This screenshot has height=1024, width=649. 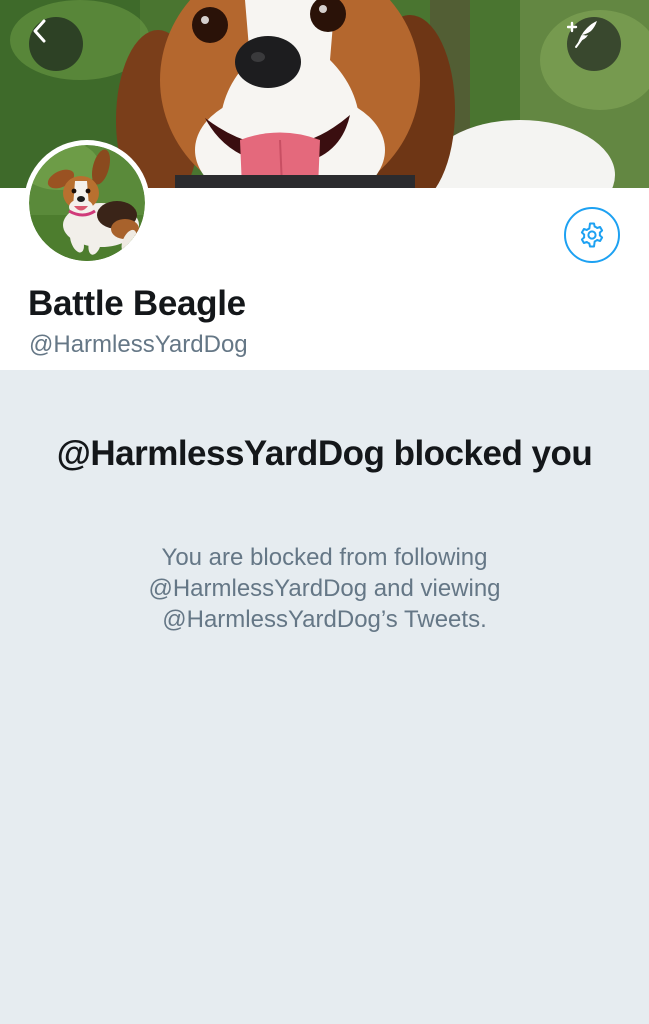 What do you see at coordinates (324, 453) in the screenshot?
I see `blocked-title: @HarmlessYardDog blocked you` at bounding box center [324, 453].